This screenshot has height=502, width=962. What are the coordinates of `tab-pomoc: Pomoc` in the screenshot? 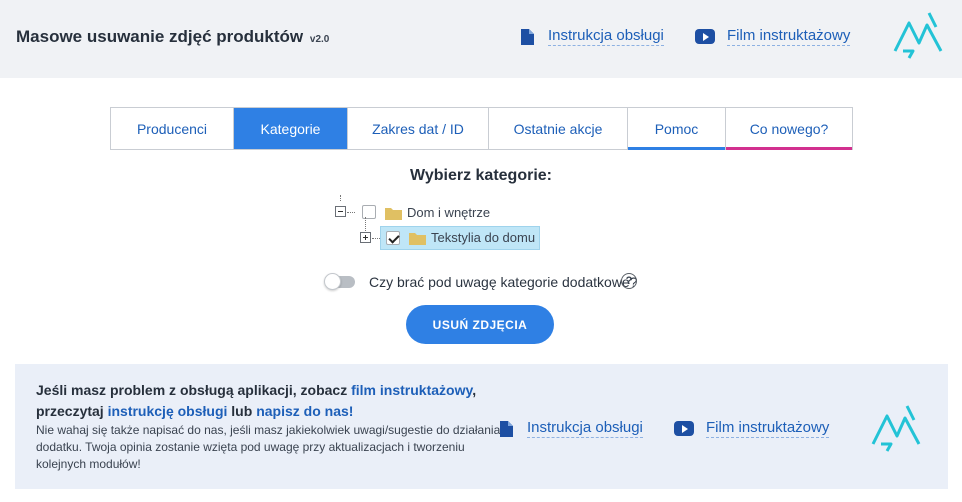 It's located at (677, 129).